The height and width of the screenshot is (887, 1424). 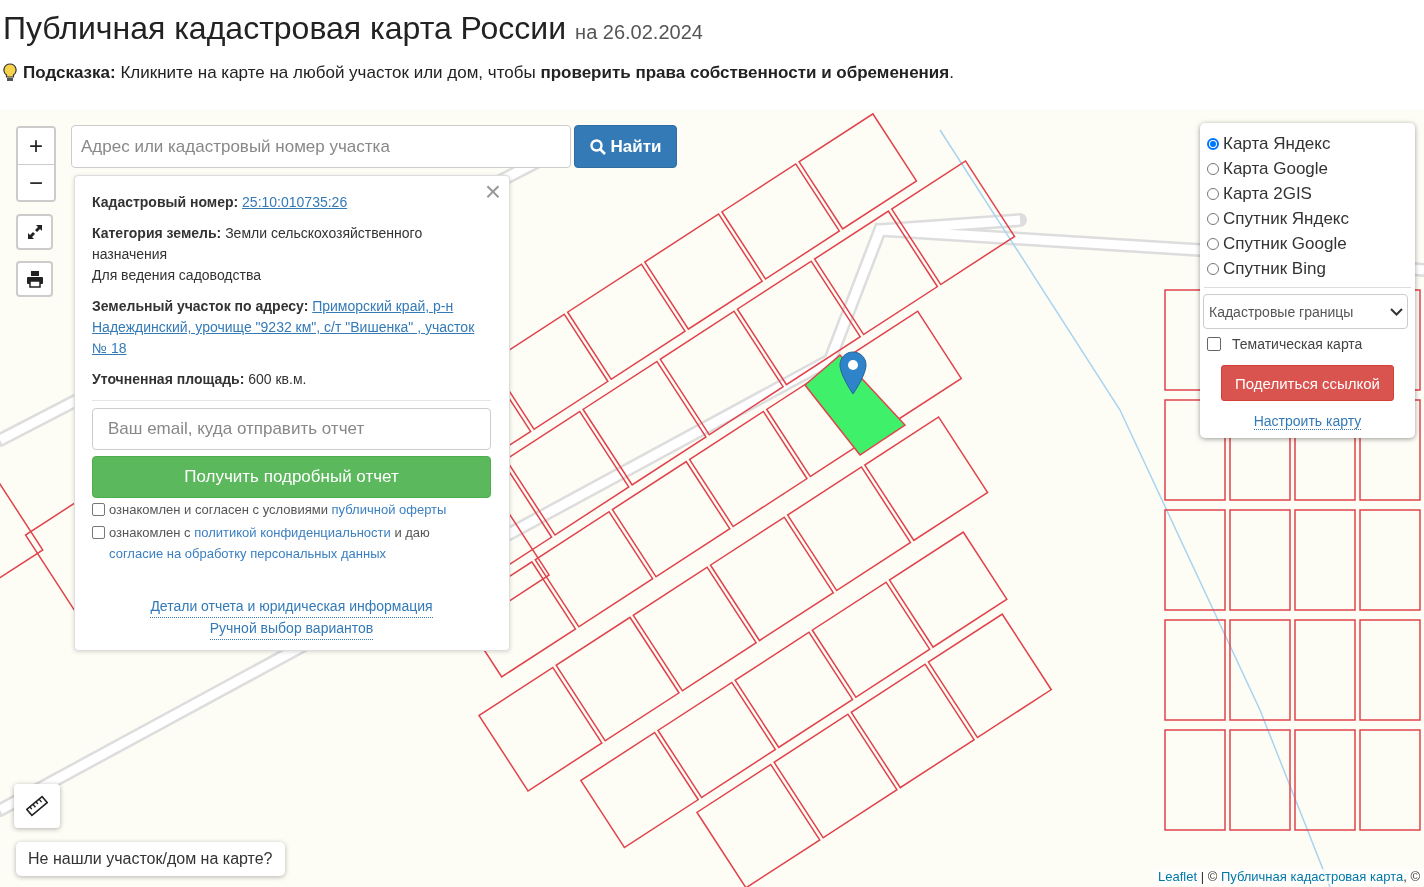 I want to click on email-field: Ваш email, куда отправить отчет, so click(x=291, y=429).